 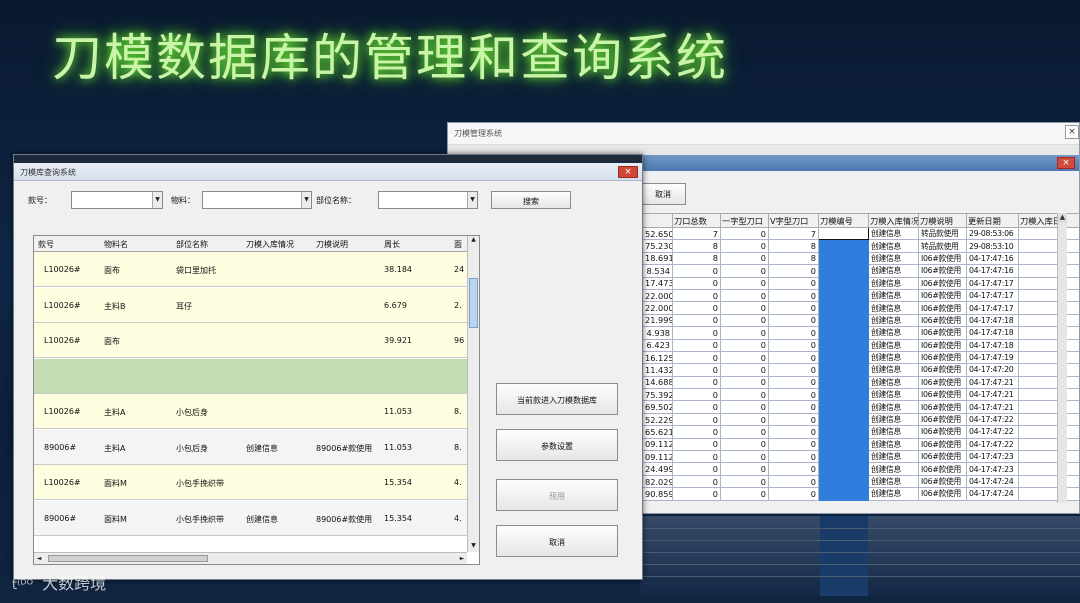 What do you see at coordinates (992, 395) in the screenshot?
I see `grid-cell: 04-17:47:21` at bounding box center [992, 395].